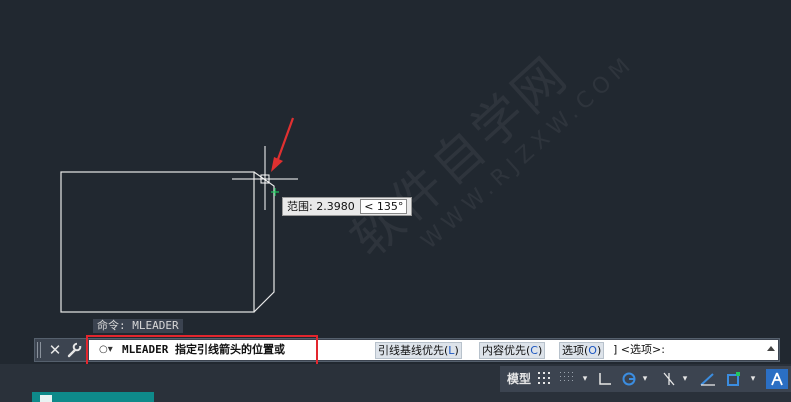  Describe the element at coordinates (418, 350) in the screenshot. I see `option-leader-landing-first: 引线基线优先(L)` at that location.